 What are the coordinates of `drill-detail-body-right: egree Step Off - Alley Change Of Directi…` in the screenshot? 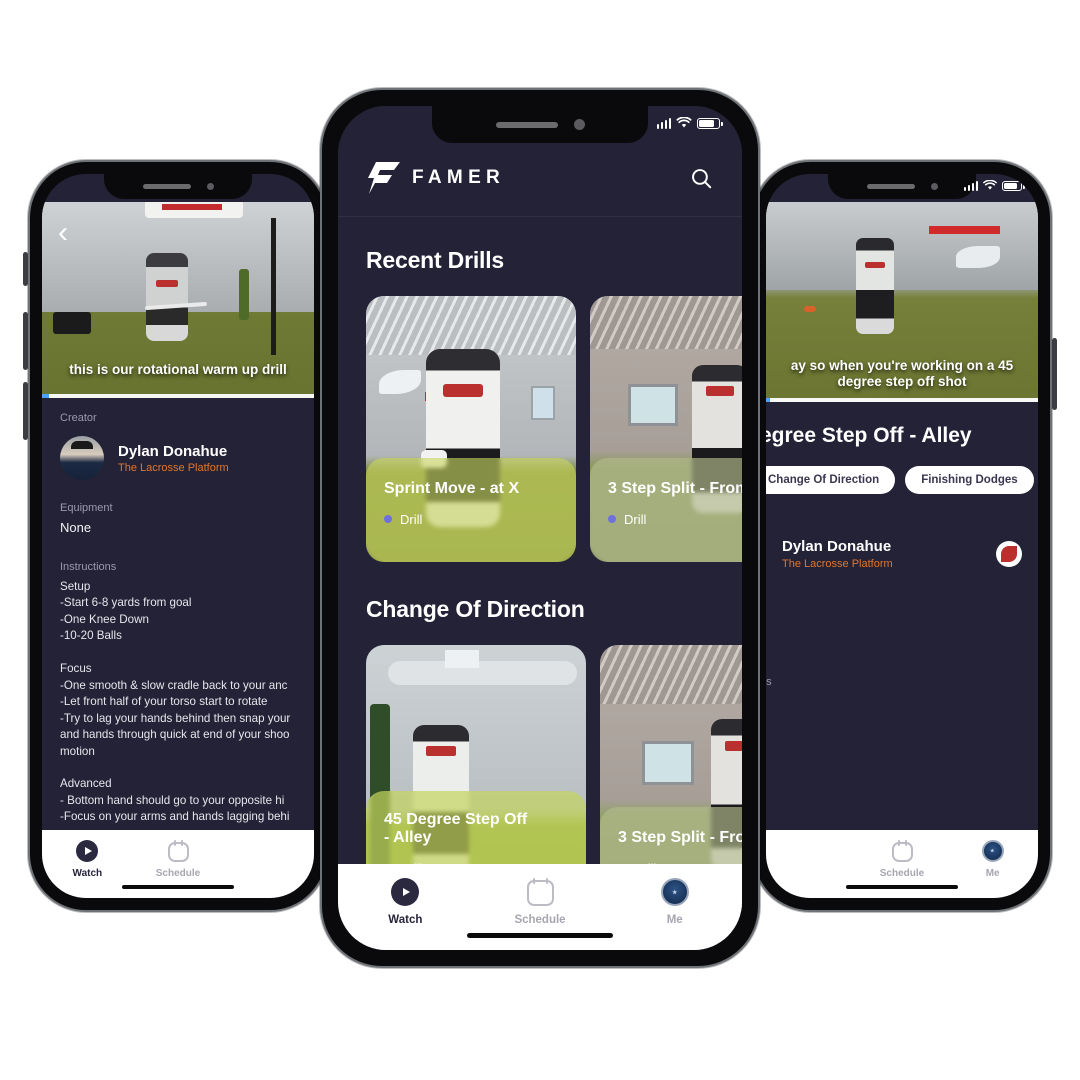 It's located at (902, 581).